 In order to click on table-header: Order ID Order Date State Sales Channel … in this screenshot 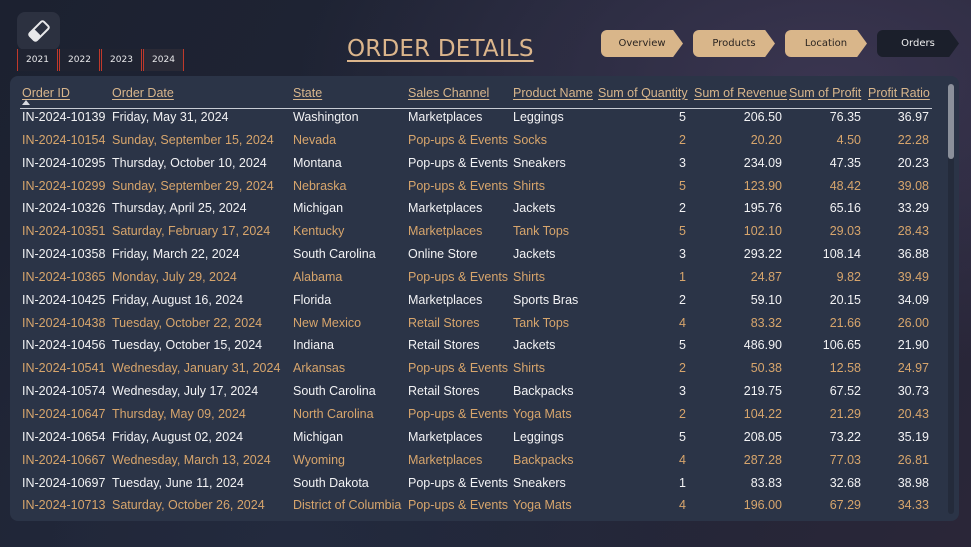, I will do `click(480, 92)`.